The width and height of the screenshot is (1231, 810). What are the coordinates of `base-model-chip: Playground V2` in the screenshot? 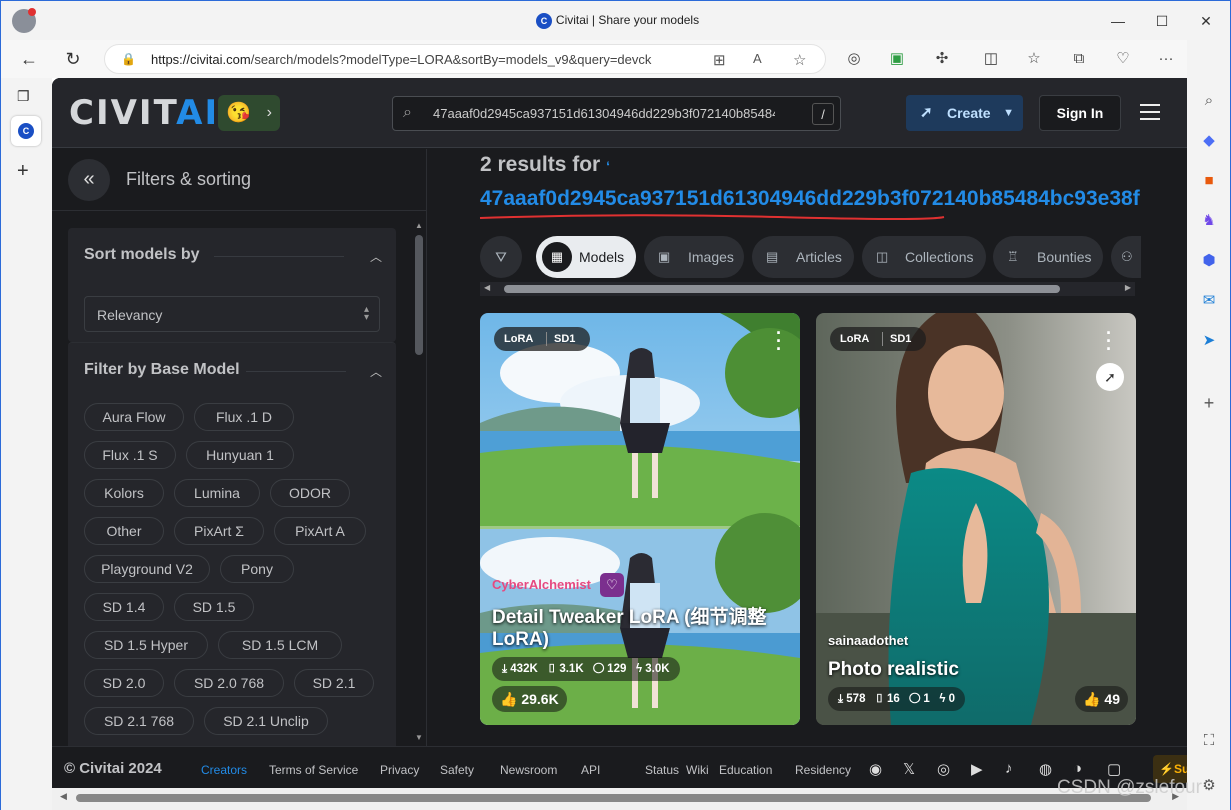 It's located at (147, 569).